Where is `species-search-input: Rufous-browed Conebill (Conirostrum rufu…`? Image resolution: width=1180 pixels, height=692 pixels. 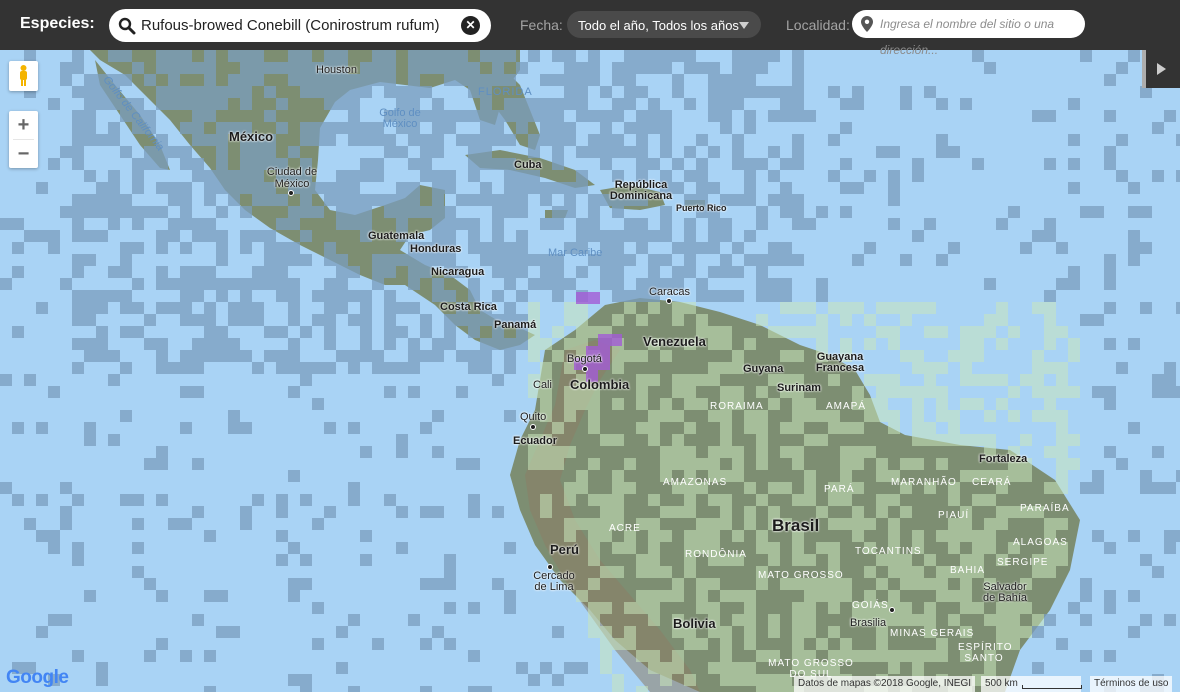 species-search-input: Rufous-browed Conebill (Conirostrum rufu… is located at coordinates (300, 25).